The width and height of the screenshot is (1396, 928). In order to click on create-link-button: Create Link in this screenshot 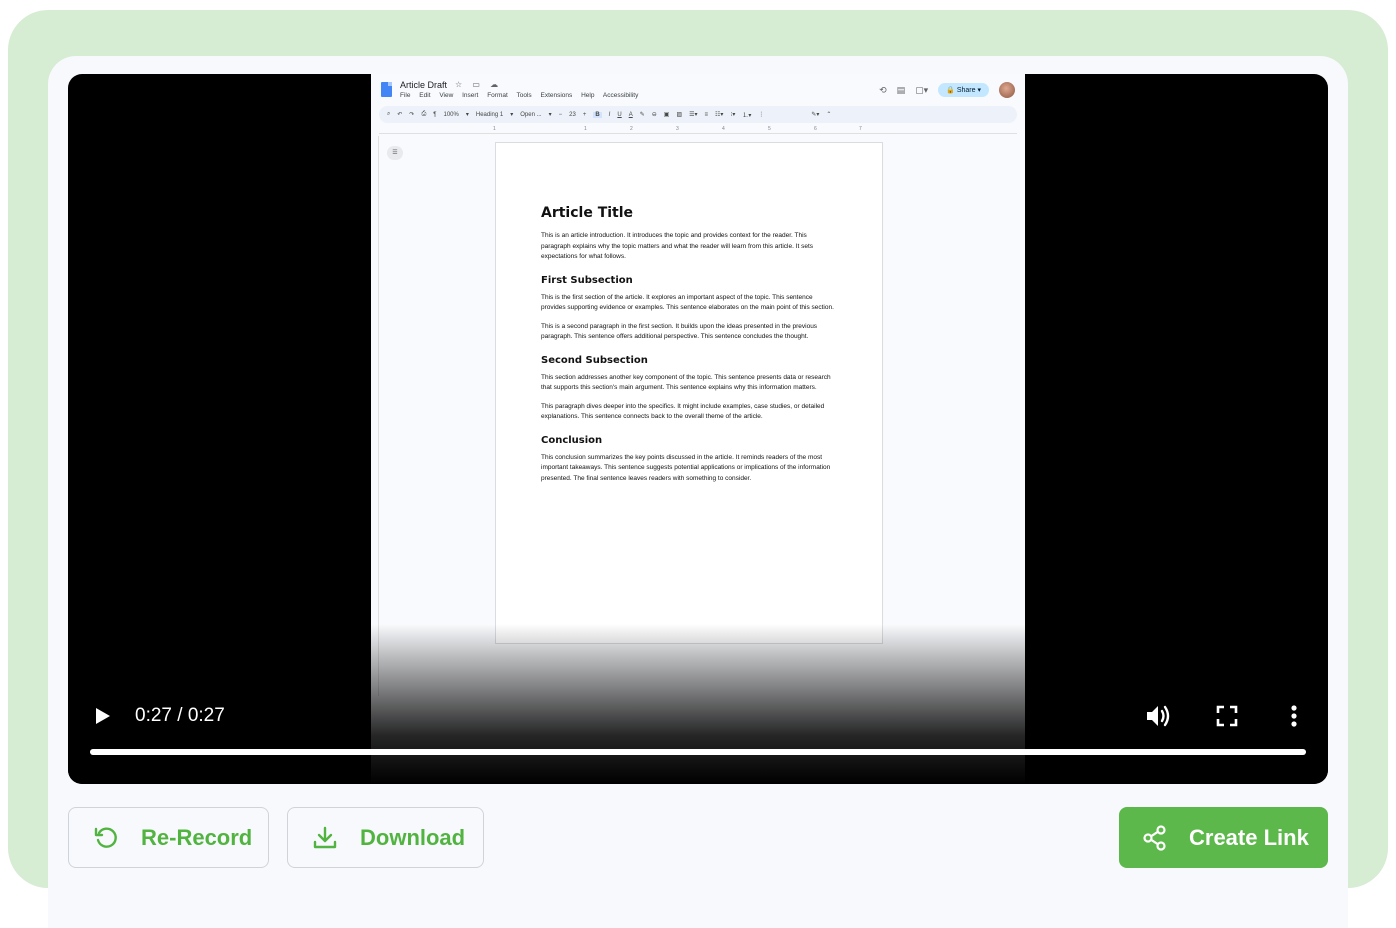, I will do `click(1223, 837)`.